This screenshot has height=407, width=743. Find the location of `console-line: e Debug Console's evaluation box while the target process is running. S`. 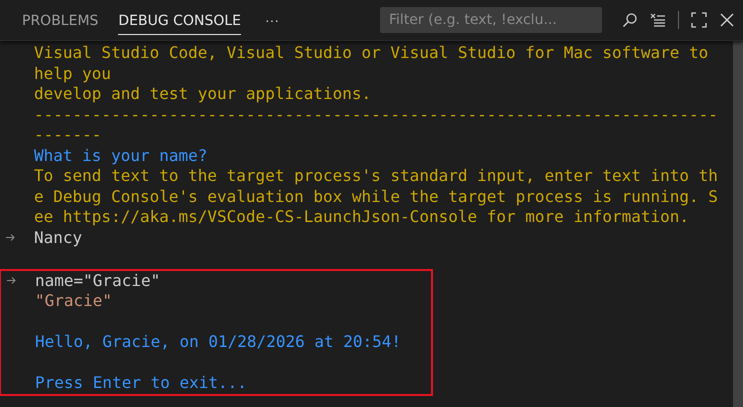

console-line: e Debug Console's evaluation box while the target process is running. S is located at coordinates (376, 196).